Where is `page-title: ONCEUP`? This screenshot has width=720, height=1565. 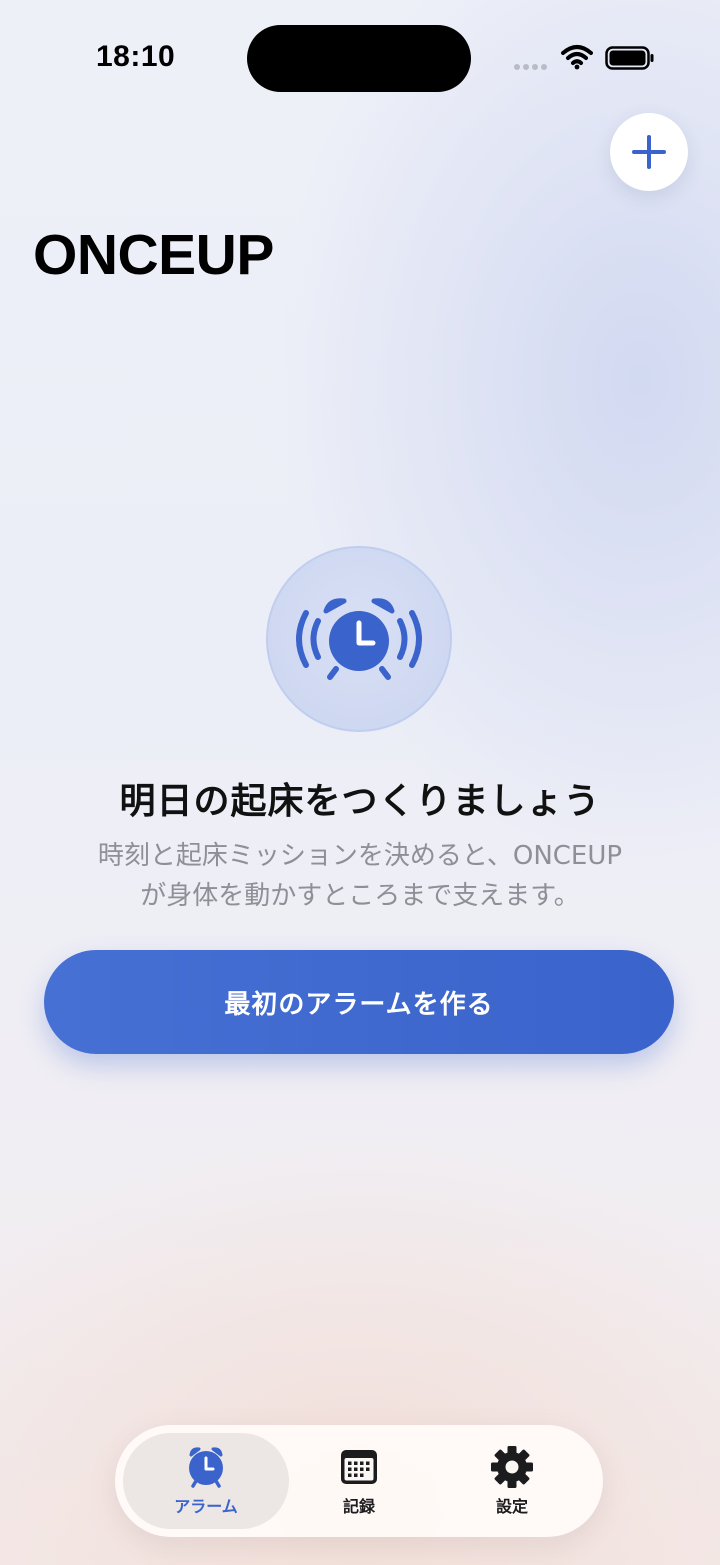 page-title: ONCEUP is located at coordinates (153, 255).